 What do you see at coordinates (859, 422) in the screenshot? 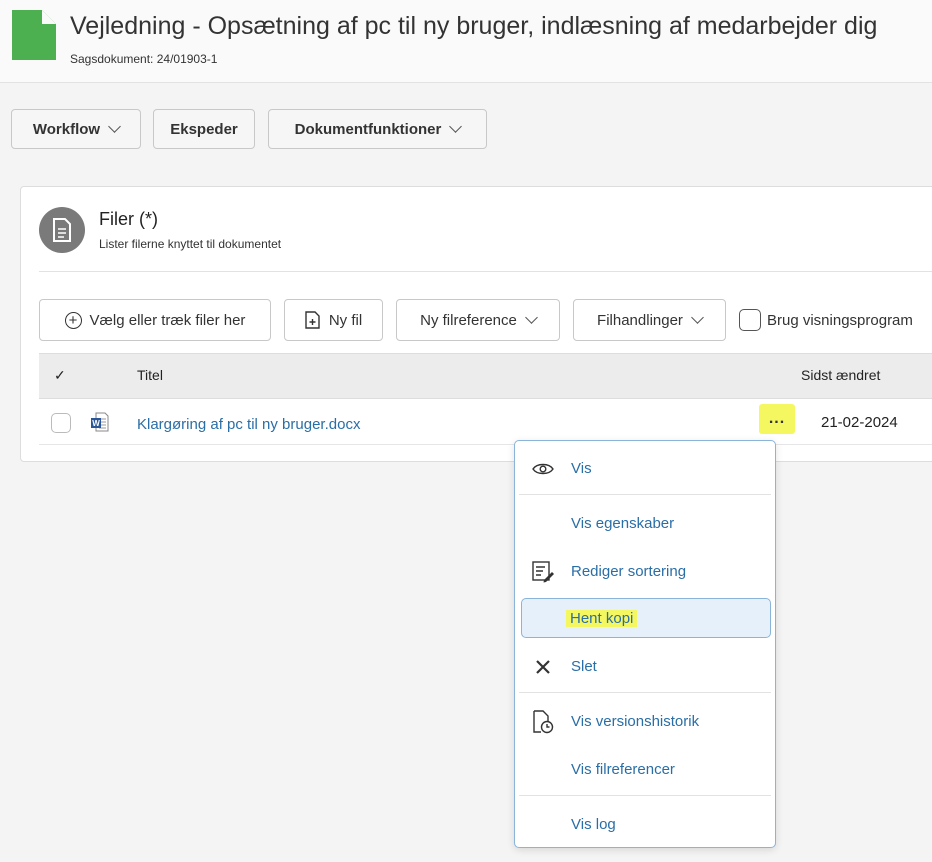
I see `modified-date: 21-02-2024` at bounding box center [859, 422].